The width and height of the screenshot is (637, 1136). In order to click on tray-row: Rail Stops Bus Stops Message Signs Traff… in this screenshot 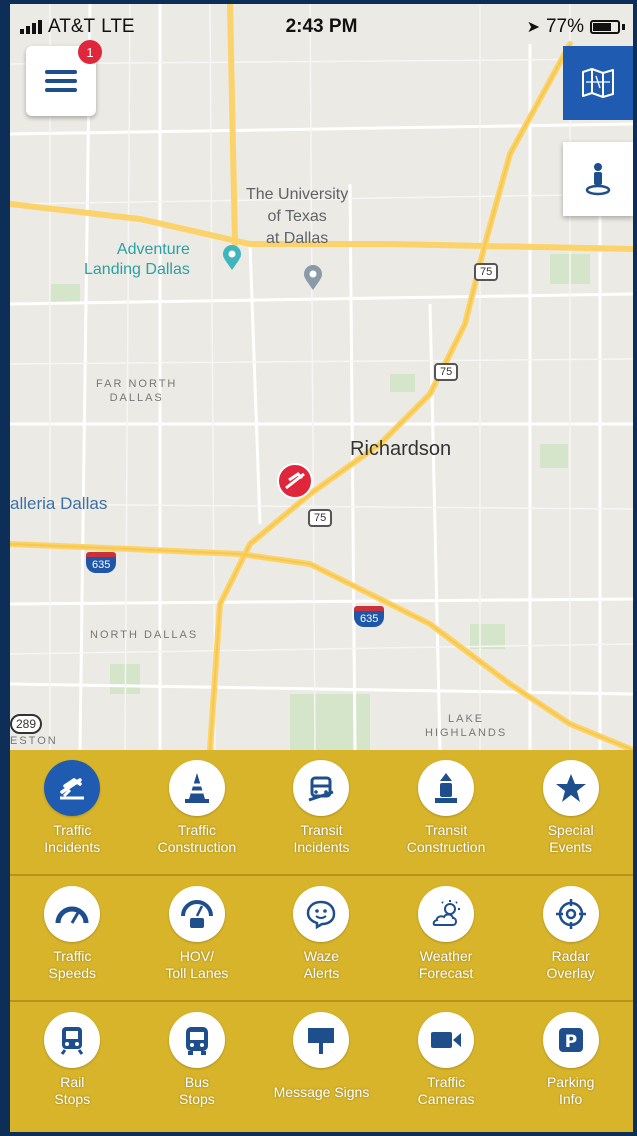, I will do `click(321, 1067)`.